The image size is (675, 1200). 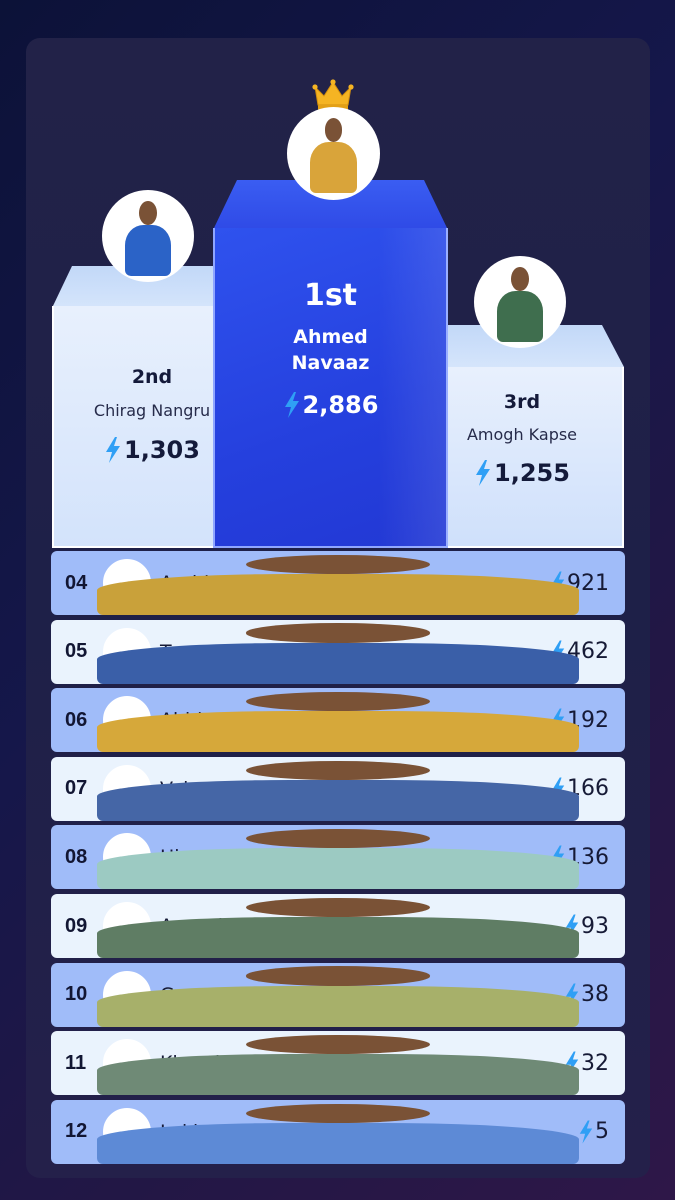 I want to click on rank-number: 04, so click(x=76, y=582).